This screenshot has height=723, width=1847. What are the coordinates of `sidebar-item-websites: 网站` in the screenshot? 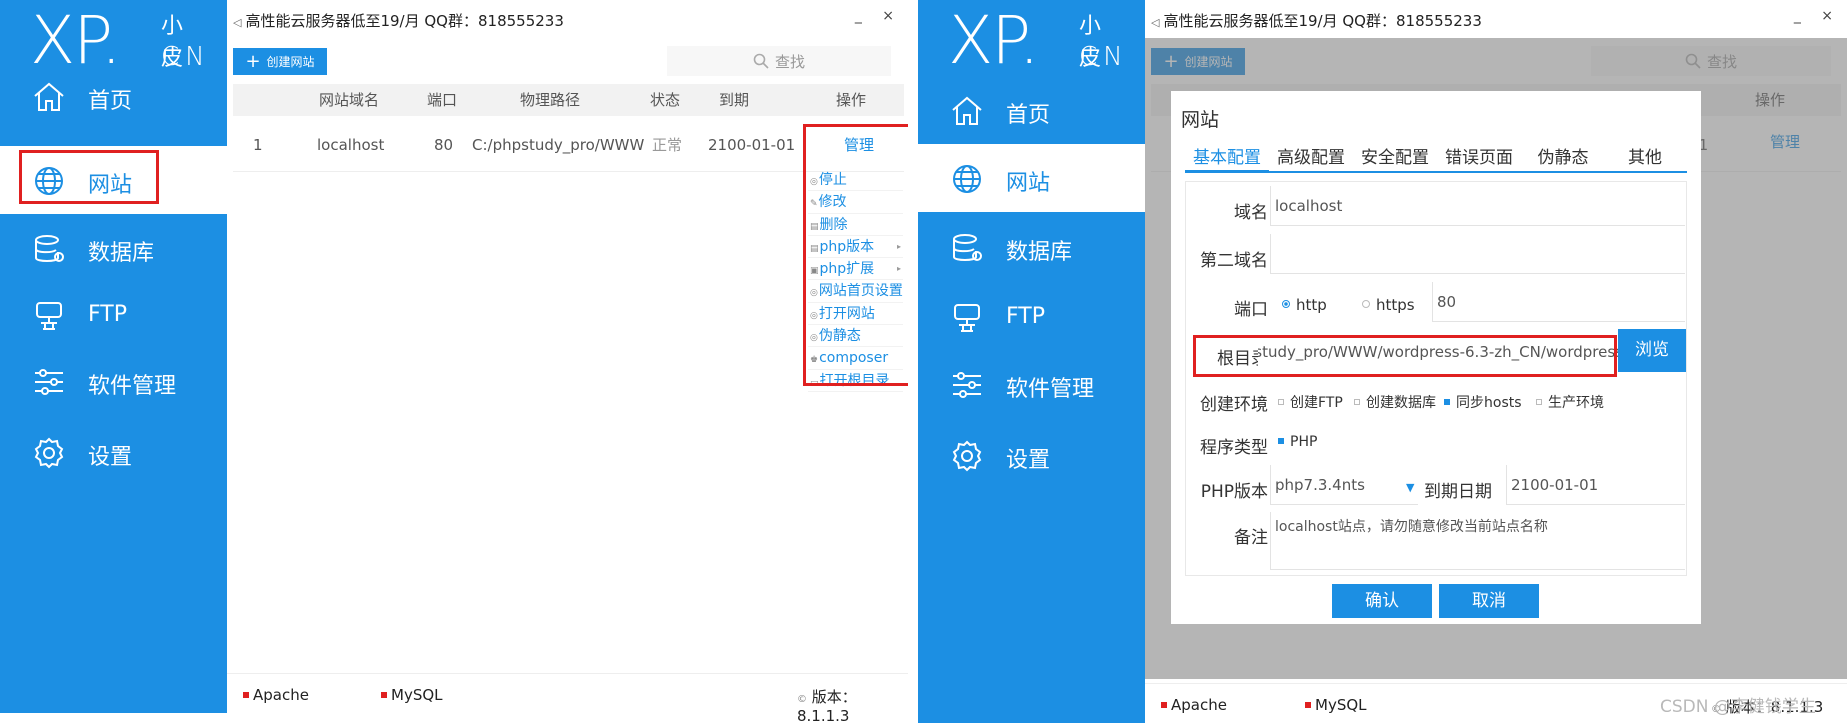 It's located at (1031, 178).